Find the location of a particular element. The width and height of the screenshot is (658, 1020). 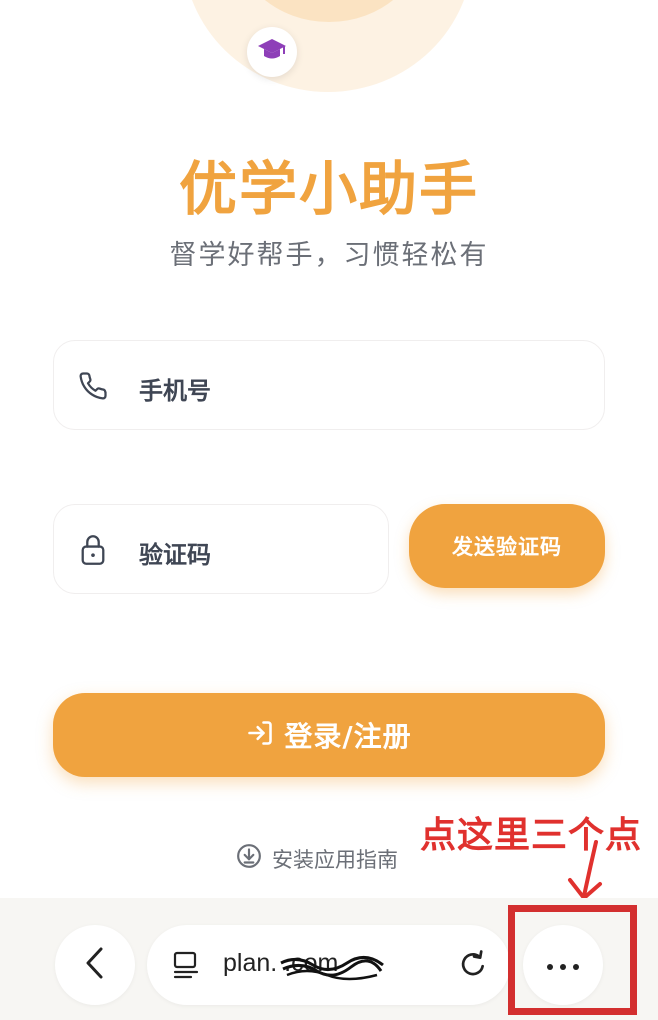

app-logo is located at coordinates (272, 52).